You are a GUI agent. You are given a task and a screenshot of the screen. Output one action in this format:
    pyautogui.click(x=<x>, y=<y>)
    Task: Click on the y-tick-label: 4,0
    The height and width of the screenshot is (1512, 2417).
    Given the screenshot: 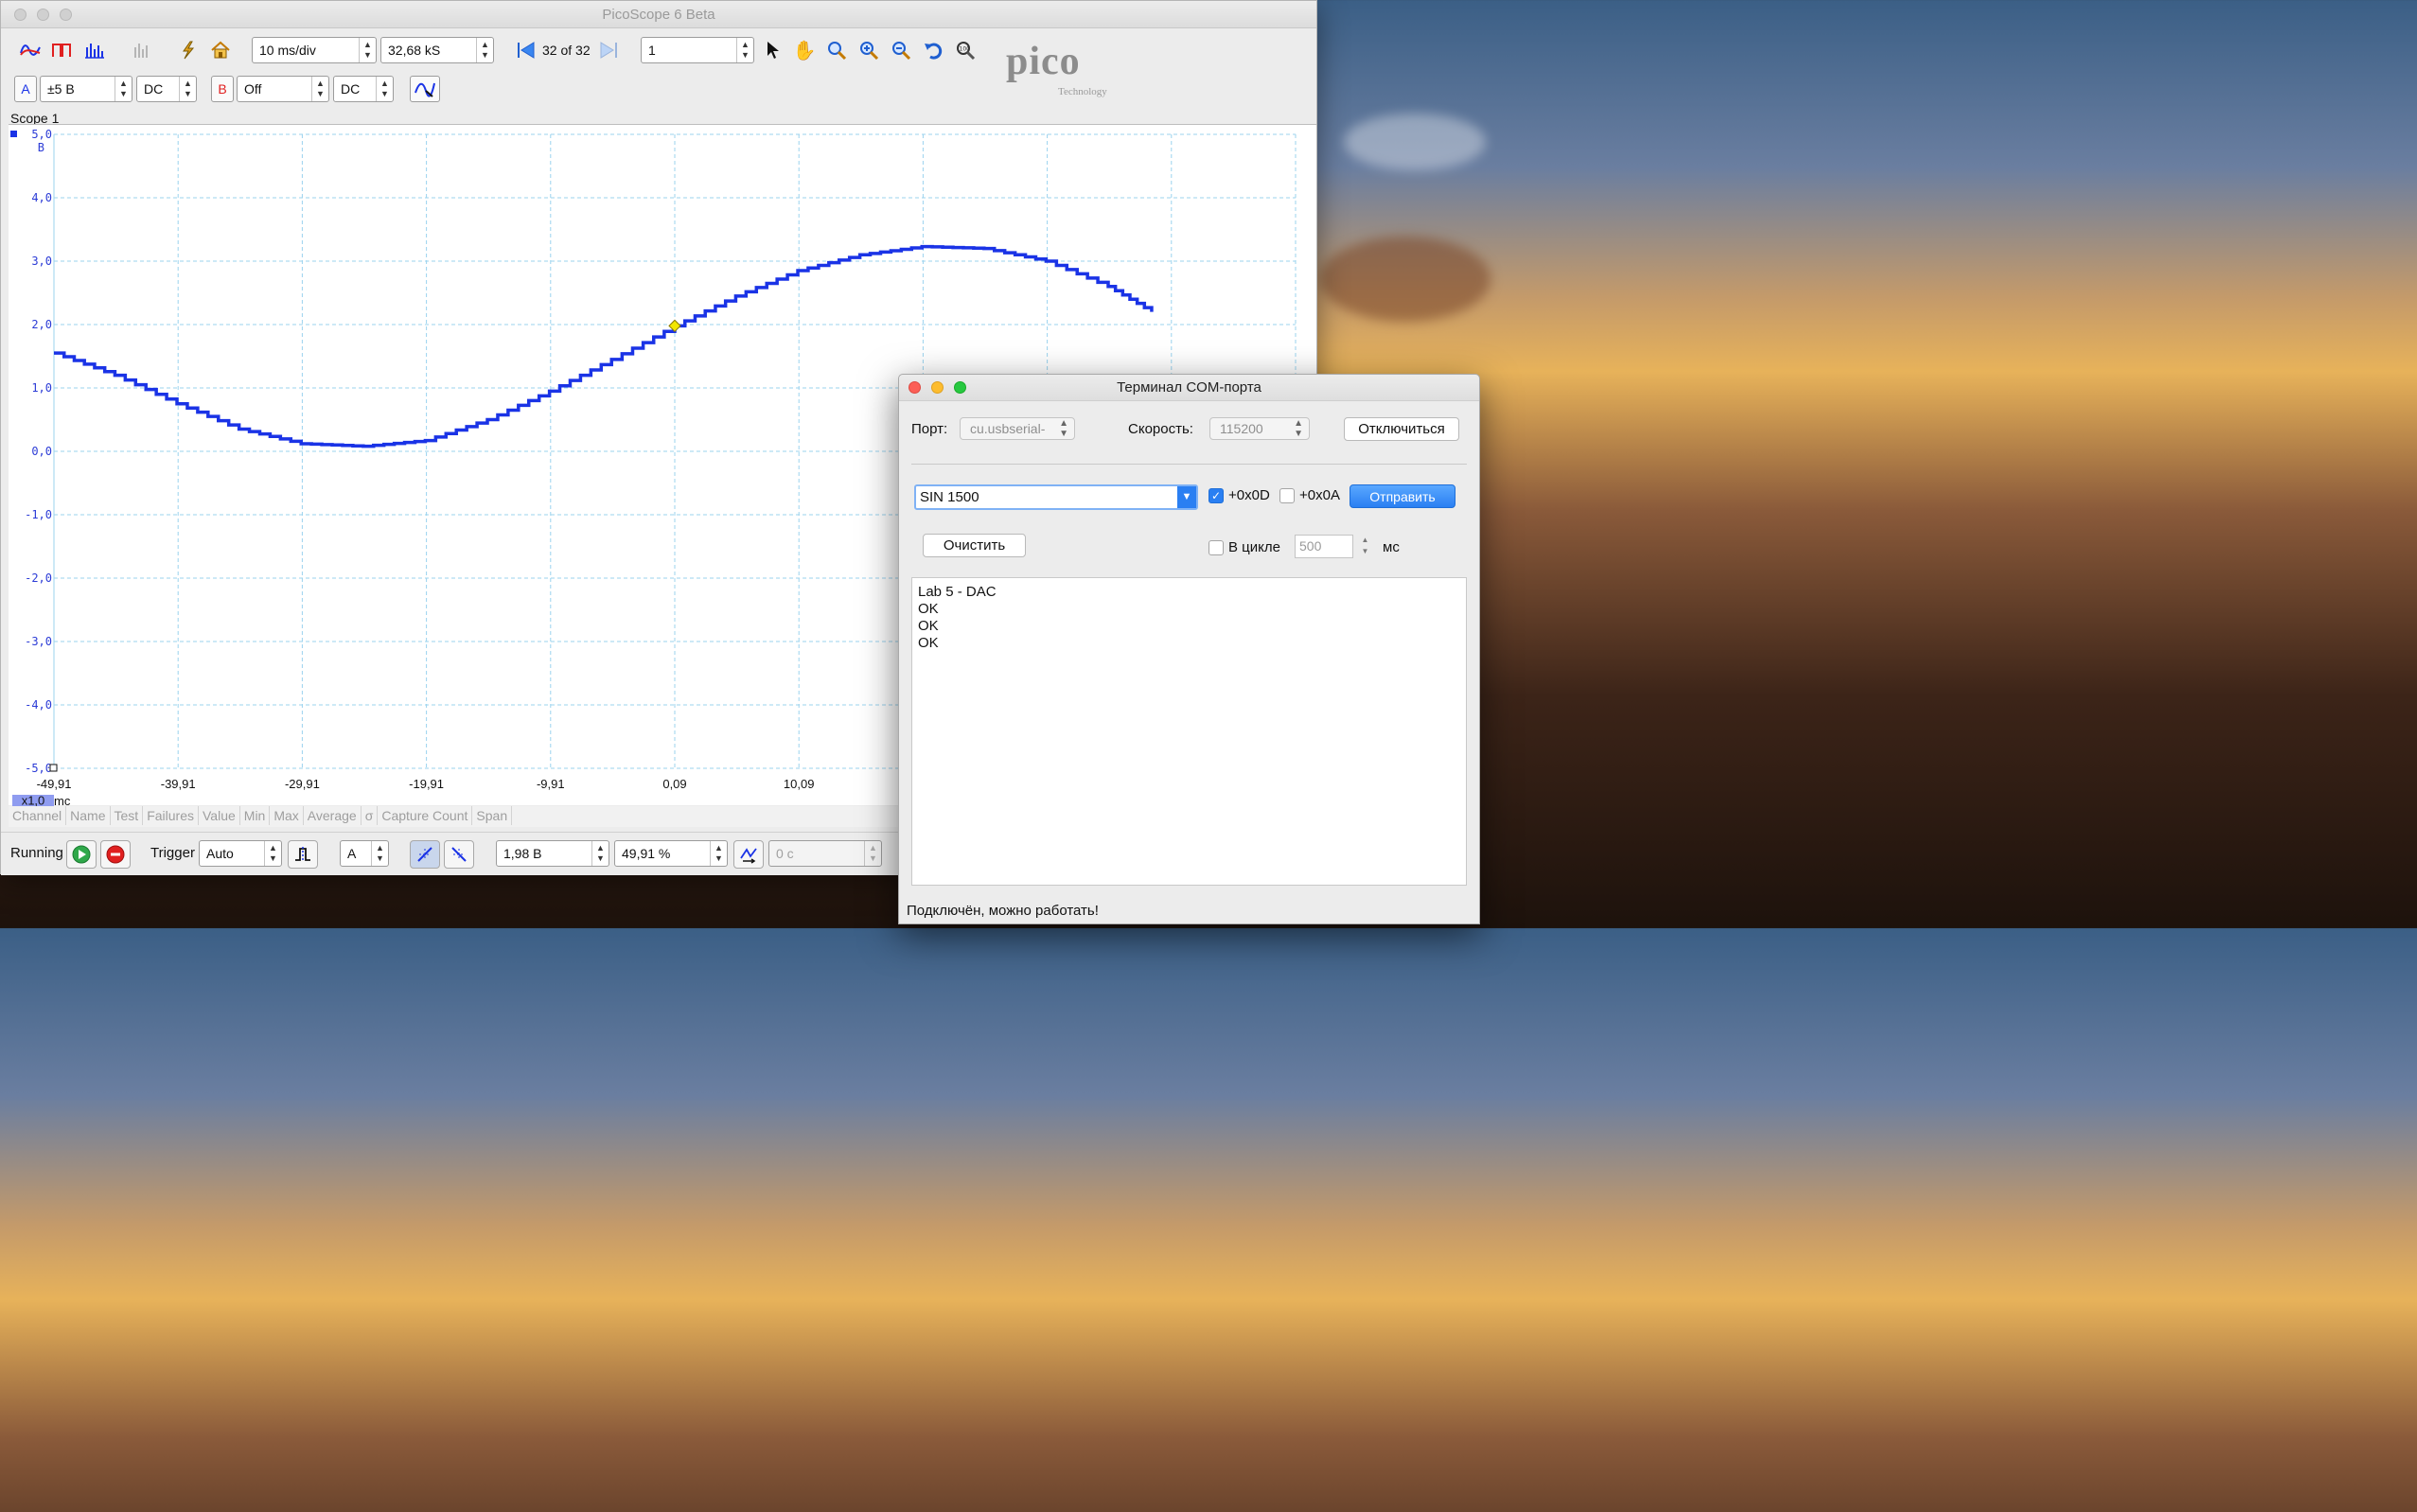 What is the action you would take?
    pyautogui.click(x=41, y=197)
    